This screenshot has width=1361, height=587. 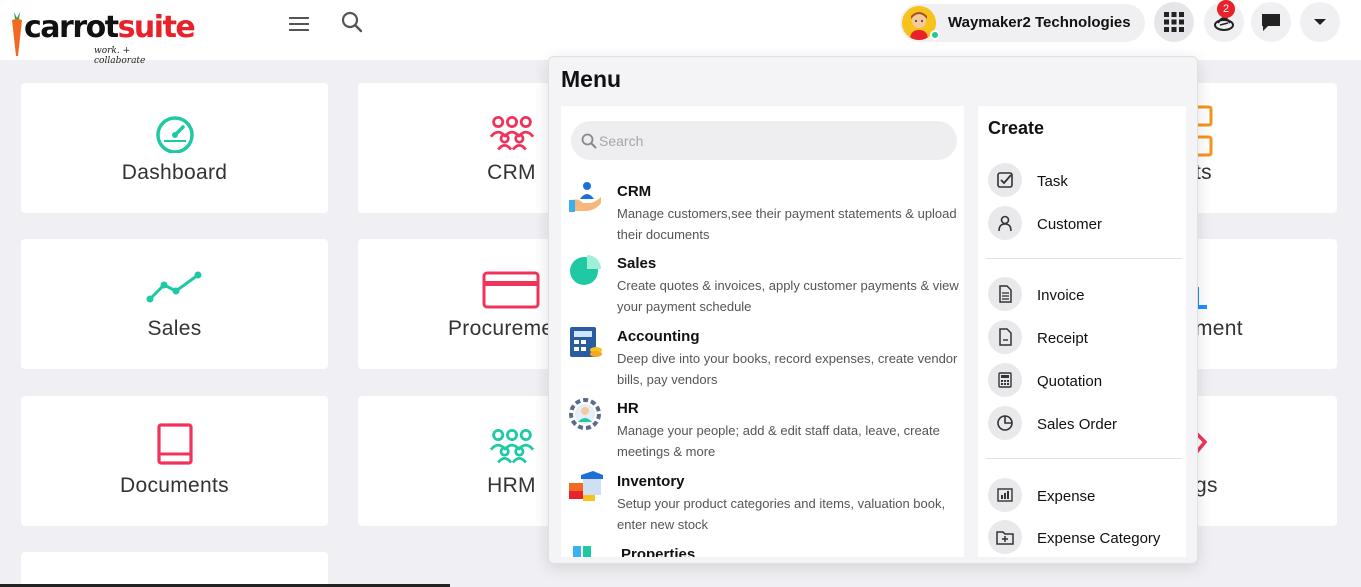 I want to click on create-item-label: Quotation, so click(x=1070, y=381).